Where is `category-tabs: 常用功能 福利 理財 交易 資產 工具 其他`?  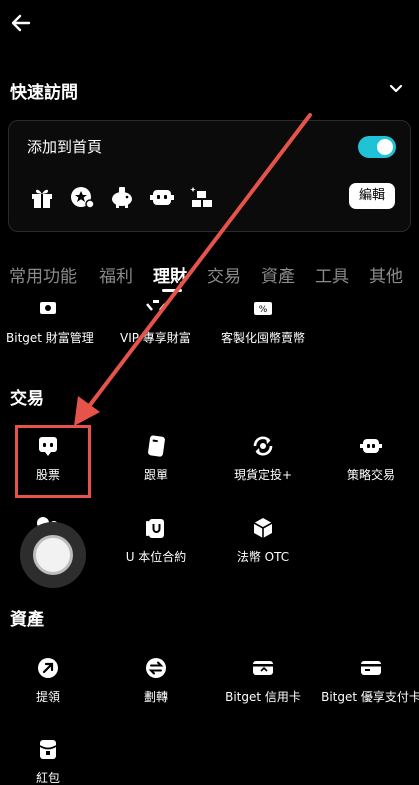 category-tabs: 常用功能 福利 理財 交易 資產 工具 其他 is located at coordinates (209, 275).